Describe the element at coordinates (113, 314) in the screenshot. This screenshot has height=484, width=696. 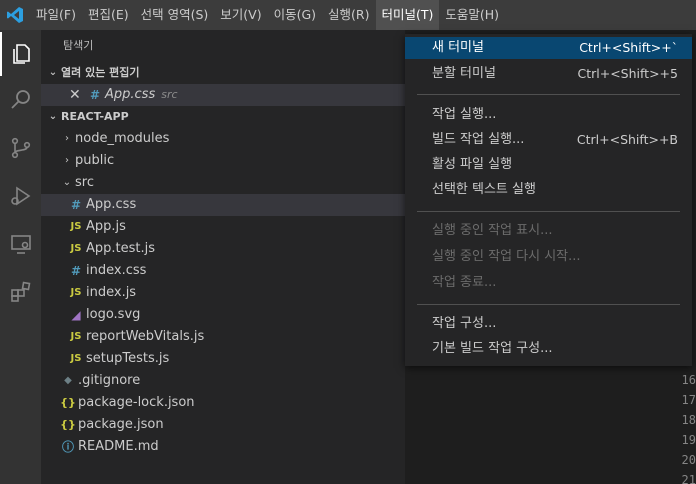
I see `tree-item-label: logo.svg` at that location.